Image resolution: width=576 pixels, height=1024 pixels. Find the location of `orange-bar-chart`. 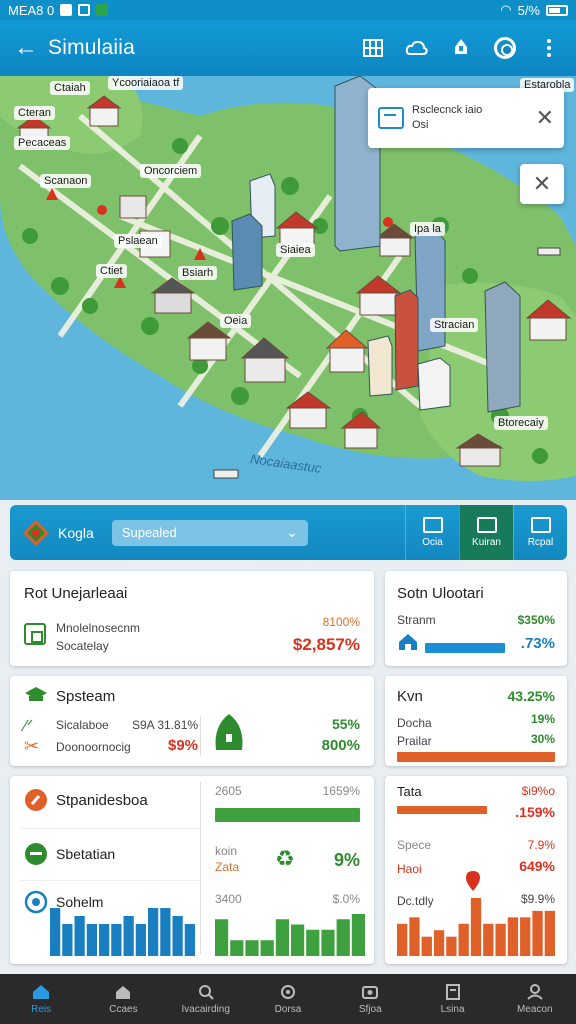

orange-bar-chart is located at coordinates (476, 927).